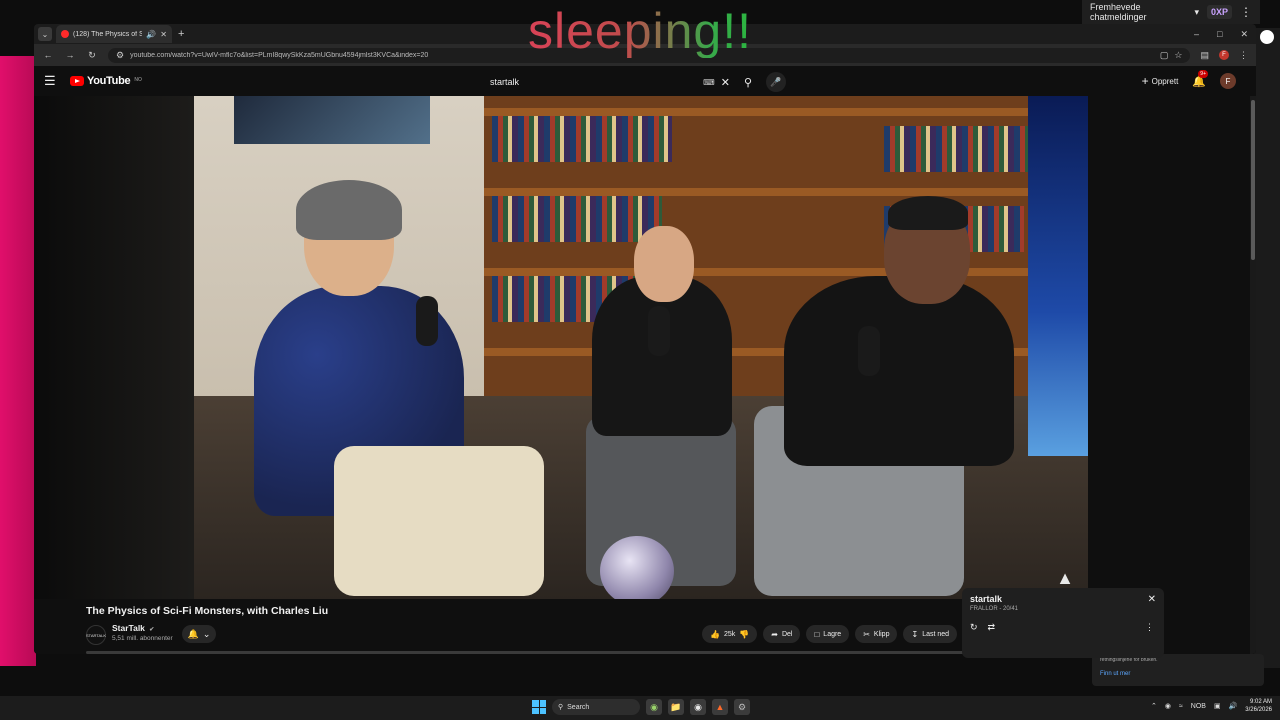  What do you see at coordinates (915, 634) in the screenshot?
I see `download-icon: ↧` at bounding box center [915, 634].